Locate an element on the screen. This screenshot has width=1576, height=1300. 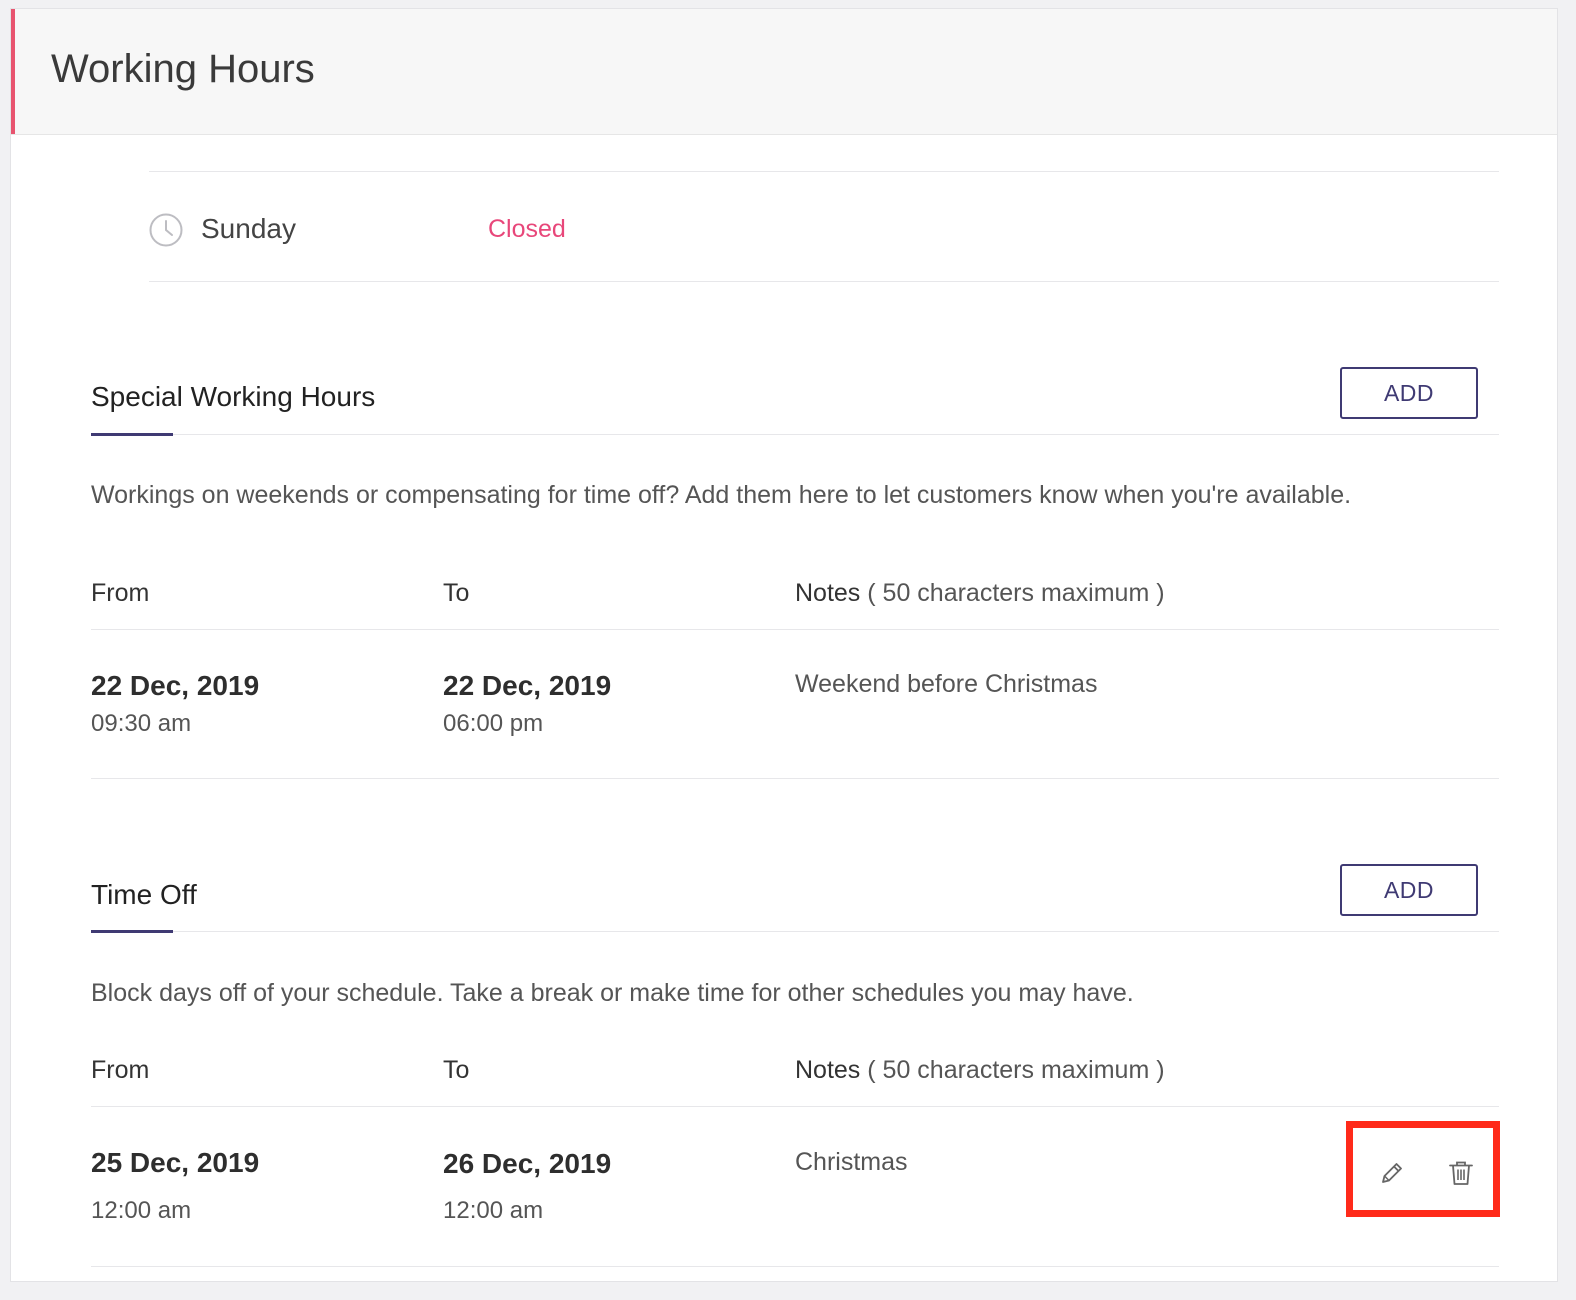
add-time-off-button: ADD is located at coordinates (1409, 890).